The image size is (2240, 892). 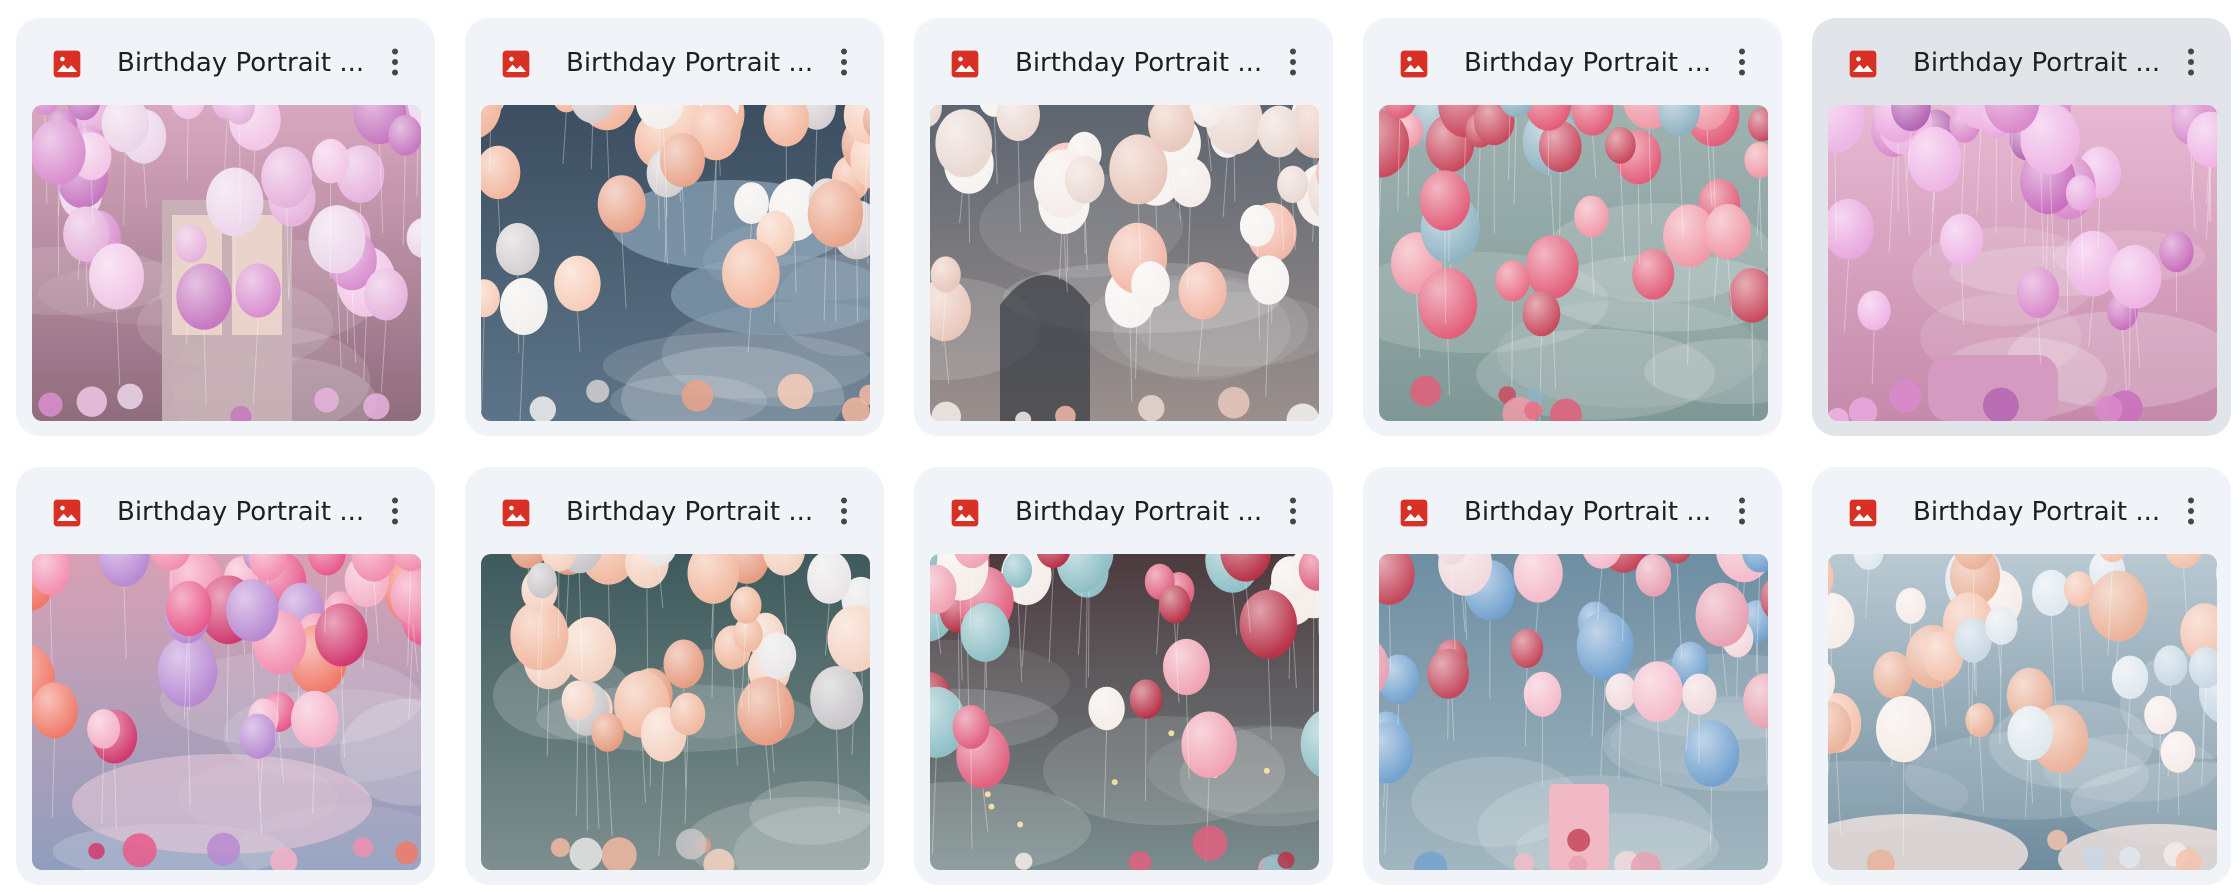 What do you see at coordinates (1045, 348) in the screenshot?
I see `window-arch` at bounding box center [1045, 348].